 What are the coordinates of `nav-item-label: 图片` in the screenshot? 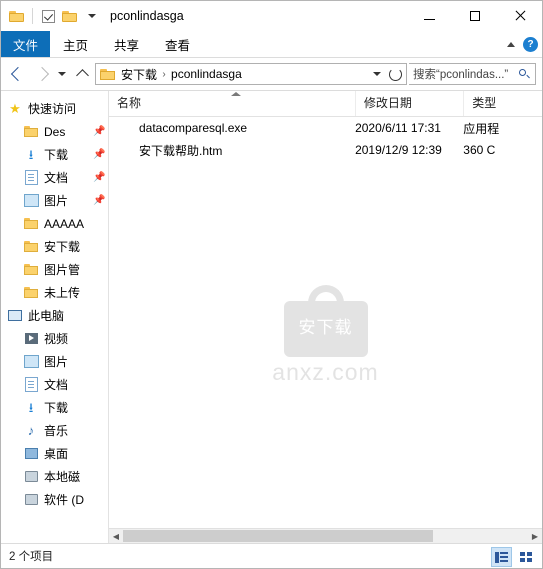 It's located at (56, 201).